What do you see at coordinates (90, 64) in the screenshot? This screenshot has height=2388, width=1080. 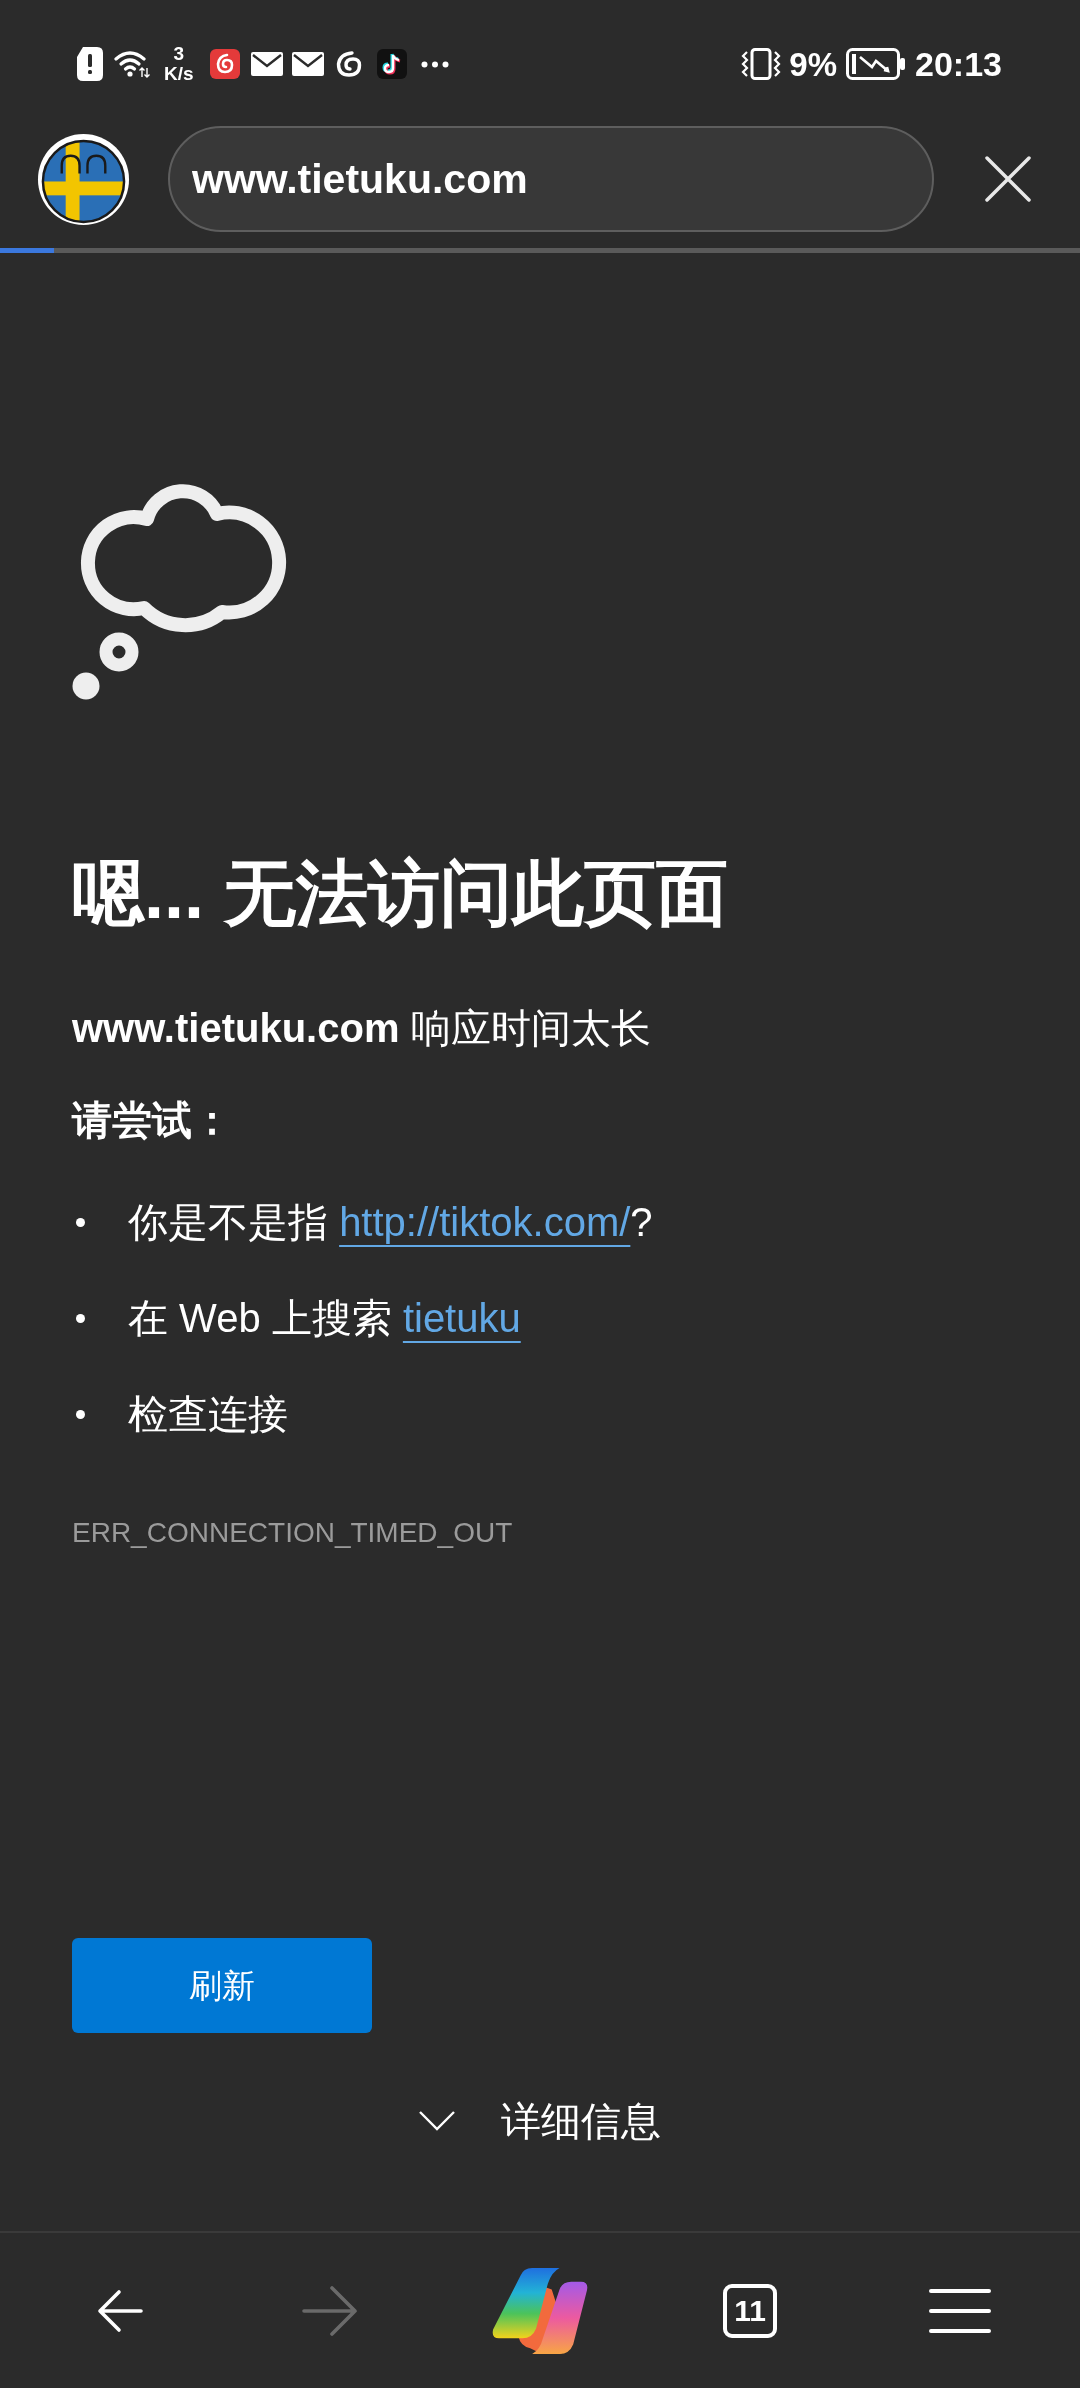 I see `alert-icon` at bounding box center [90, 64].